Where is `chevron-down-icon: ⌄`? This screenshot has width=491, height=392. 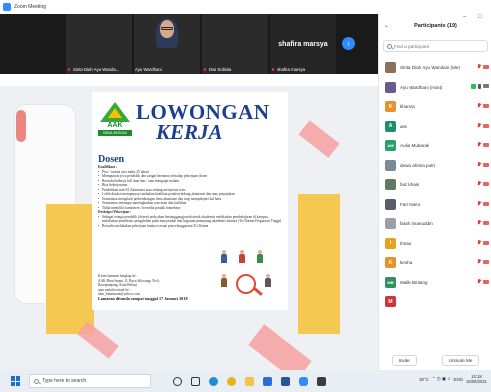 chevron-down-icon: ⌄ is located at coordinates (386, 25).